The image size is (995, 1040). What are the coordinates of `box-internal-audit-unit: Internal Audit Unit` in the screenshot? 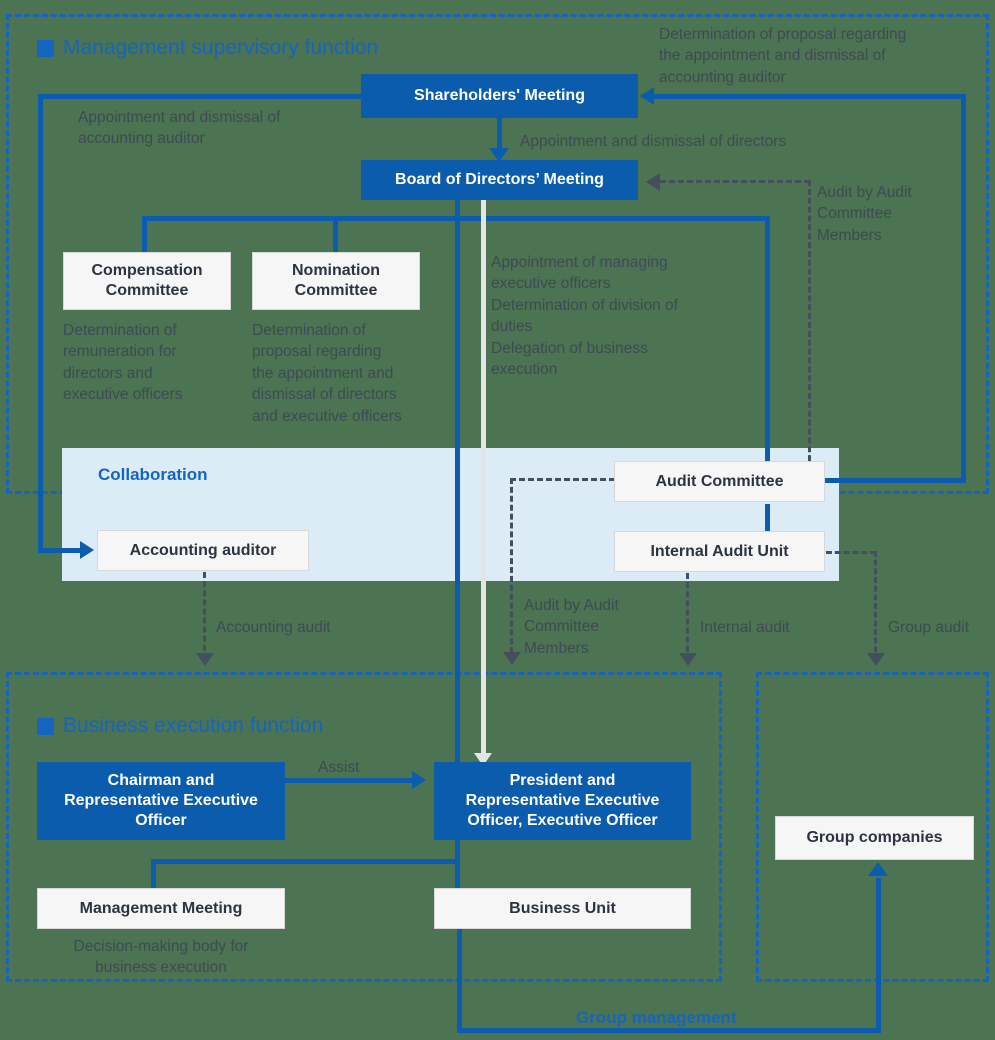 It's located at (719, 551).